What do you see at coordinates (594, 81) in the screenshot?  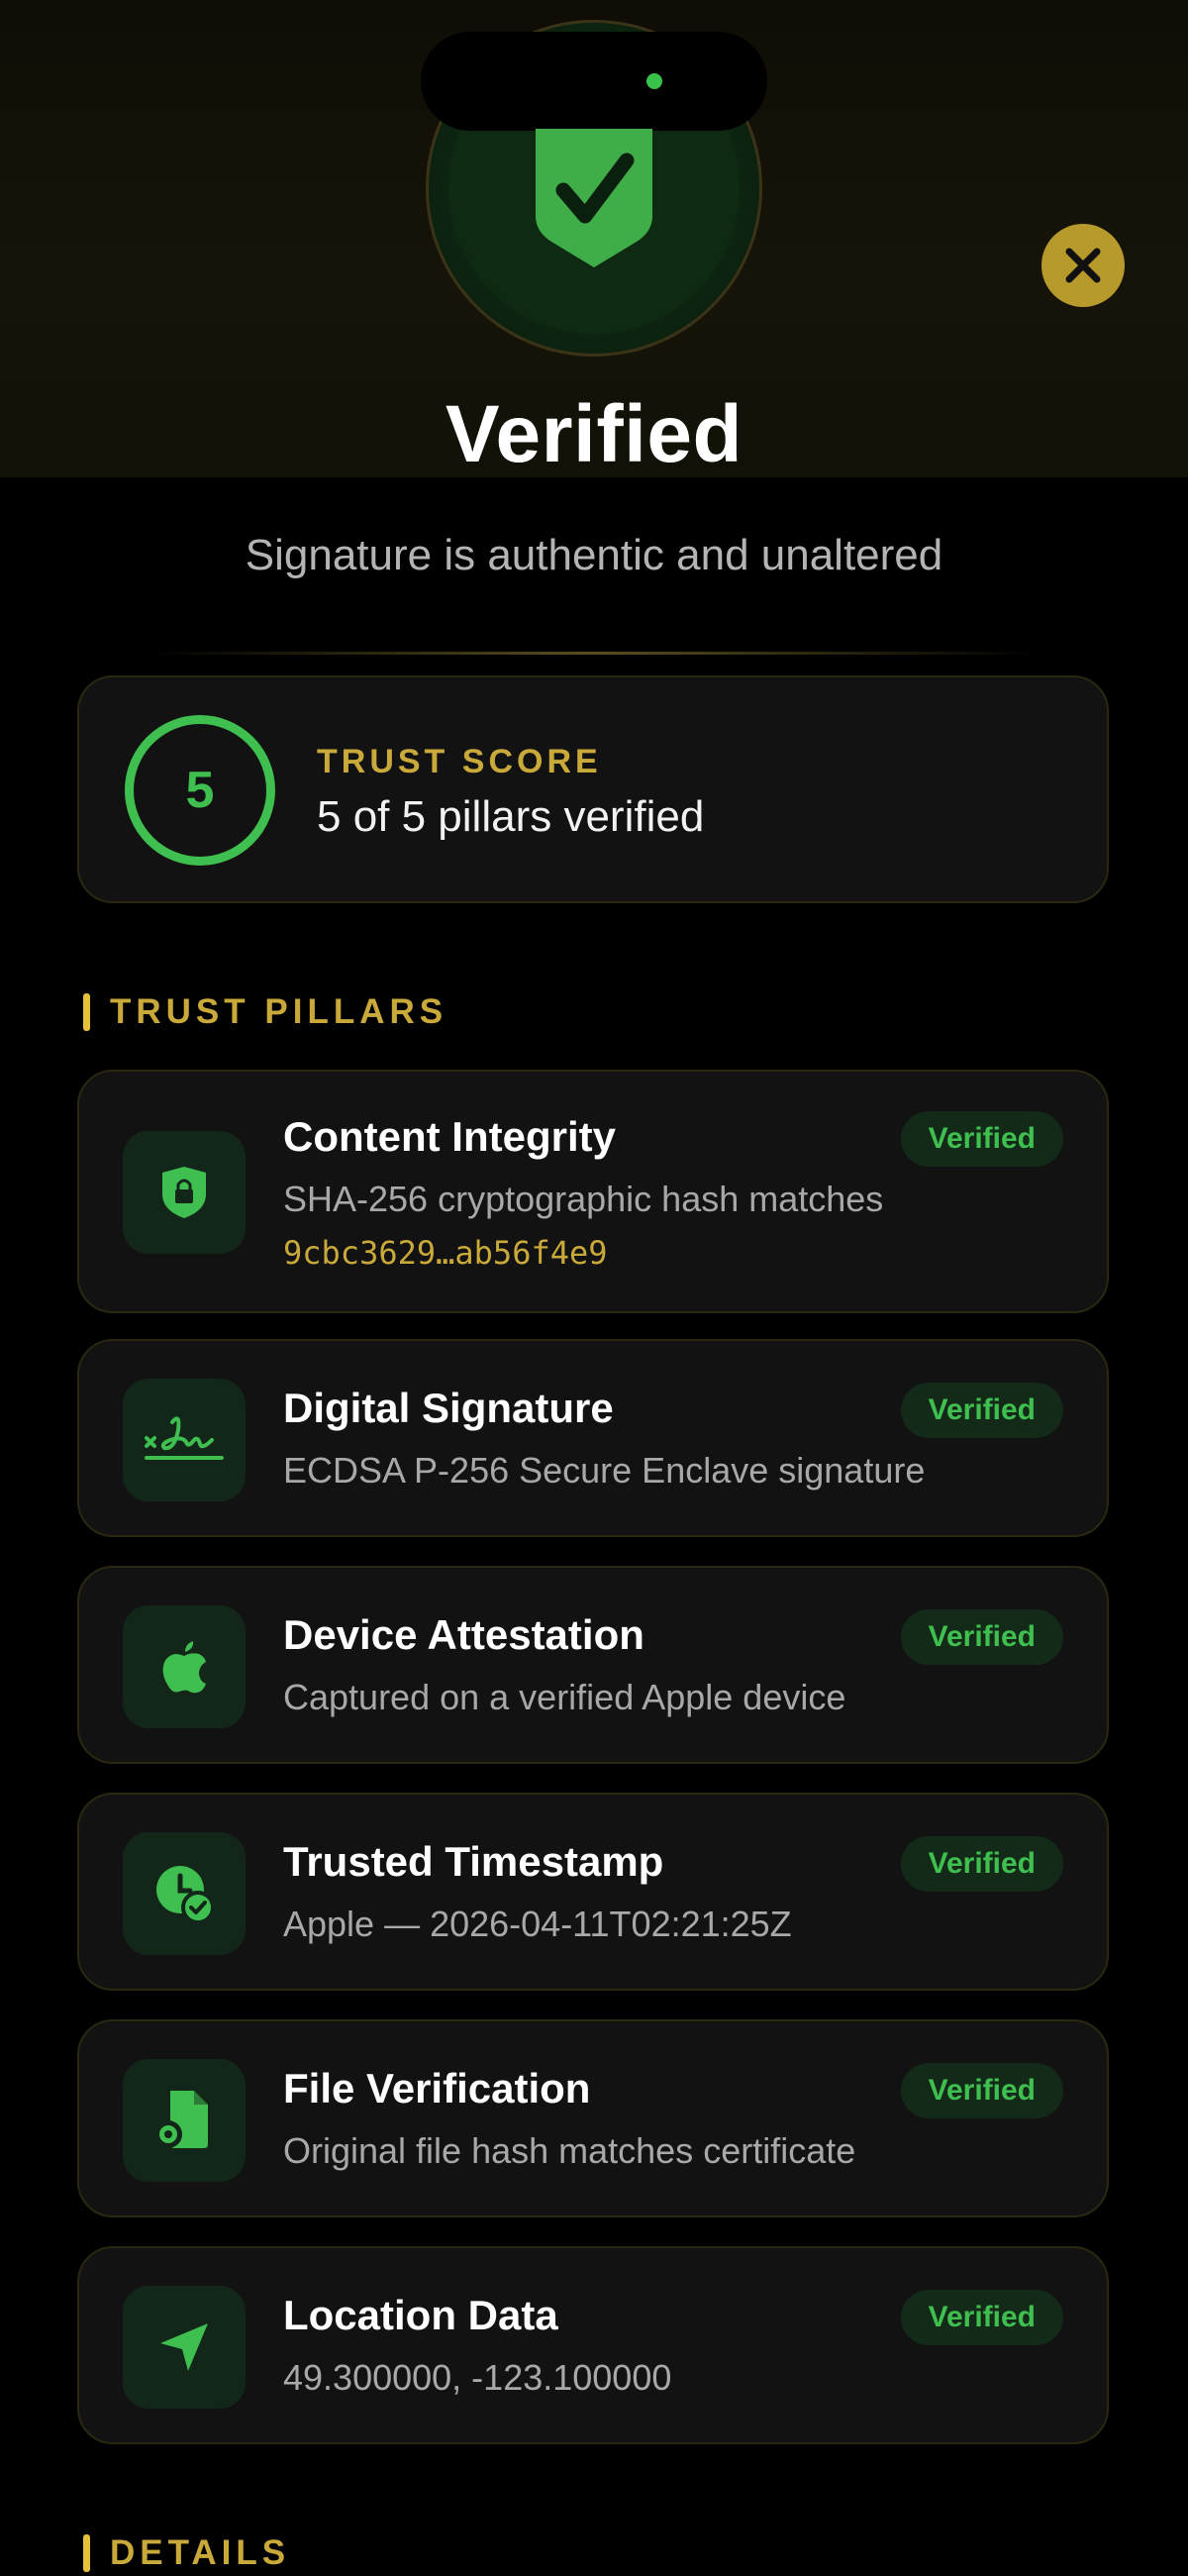 I see `dynamic-island` at bounding box center [594, 81].